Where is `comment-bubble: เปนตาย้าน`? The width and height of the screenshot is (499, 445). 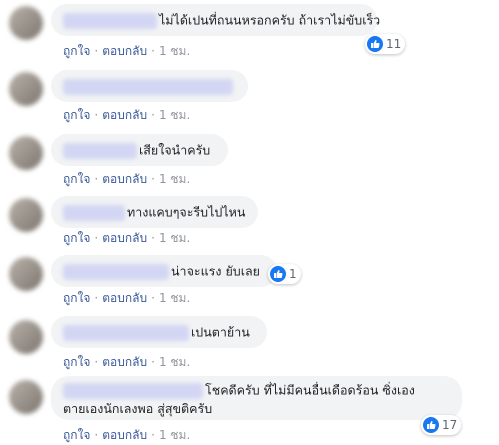
comment-bubble: เปนตาย้าน is located at coordinates (159, 332).